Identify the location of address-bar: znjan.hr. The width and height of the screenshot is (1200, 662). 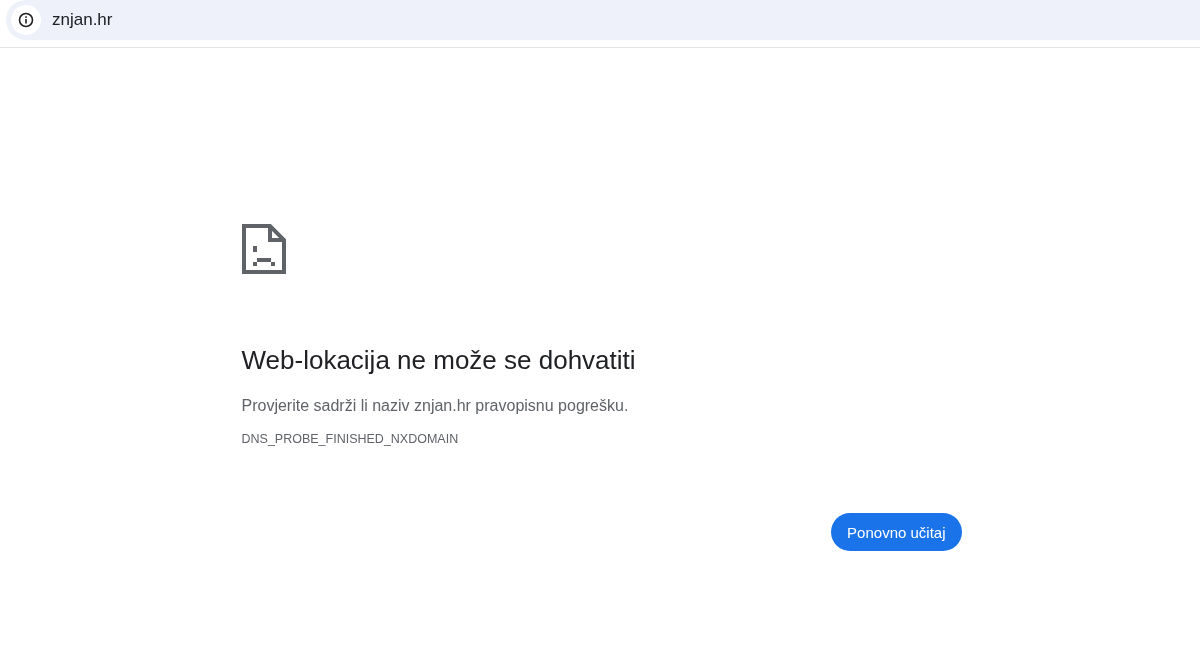
(603, 20).